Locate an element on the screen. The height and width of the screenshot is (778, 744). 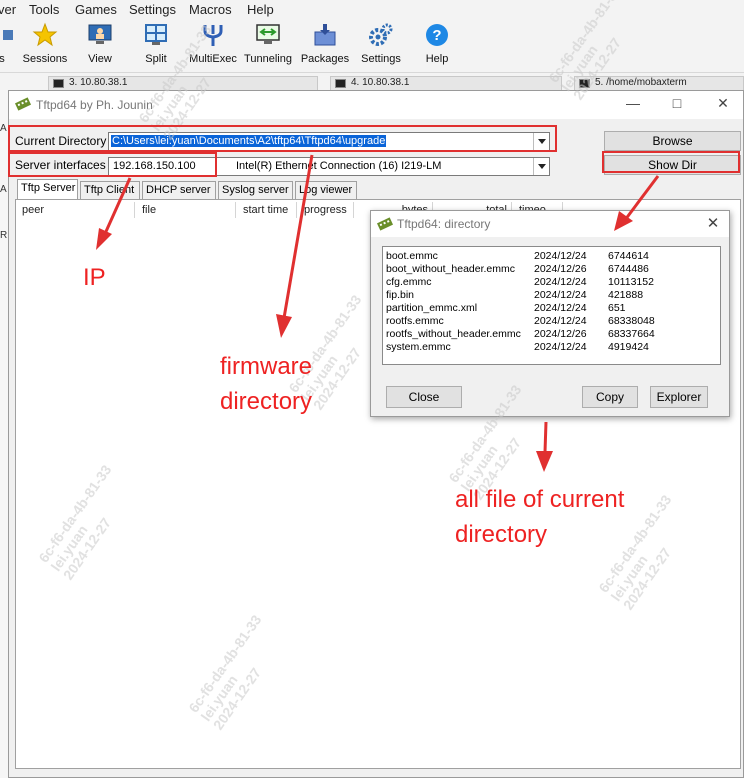
files-arrowhead is located at coordinates (544, 461).